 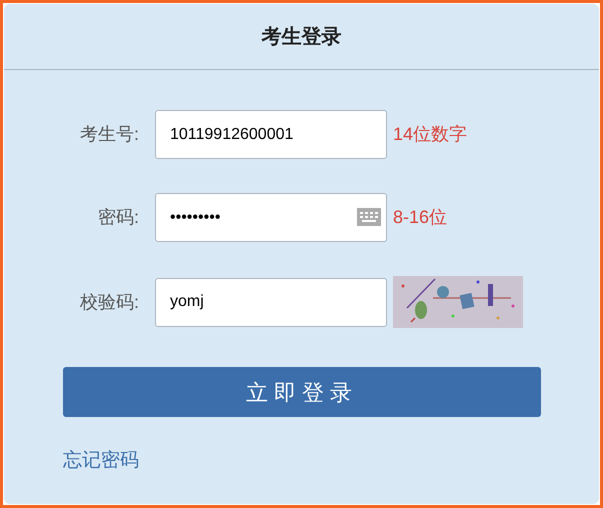 I want to click on field-hint: 8-16位, so click(x=420, y=217).